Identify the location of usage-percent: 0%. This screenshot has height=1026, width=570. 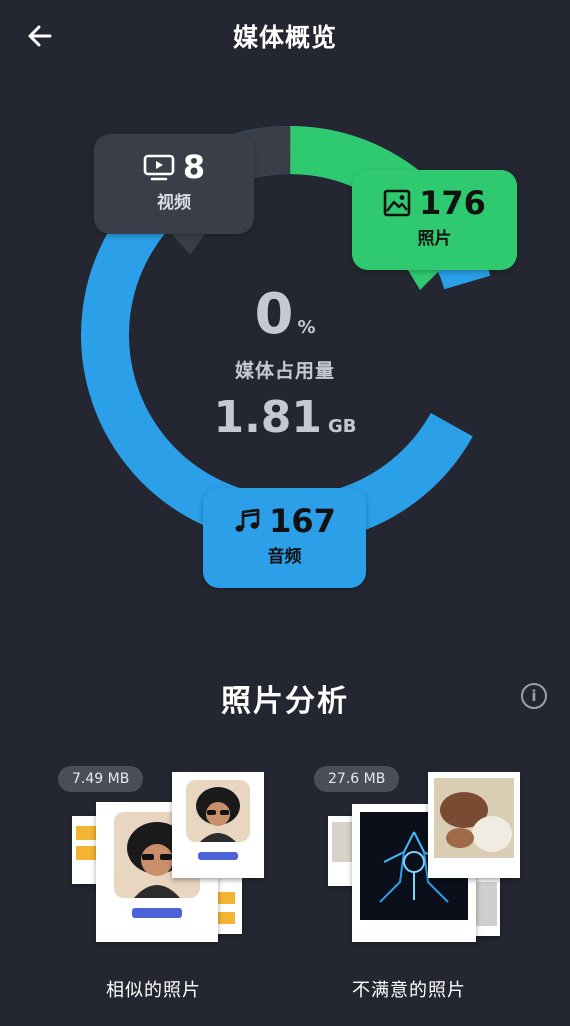
(285, 314).